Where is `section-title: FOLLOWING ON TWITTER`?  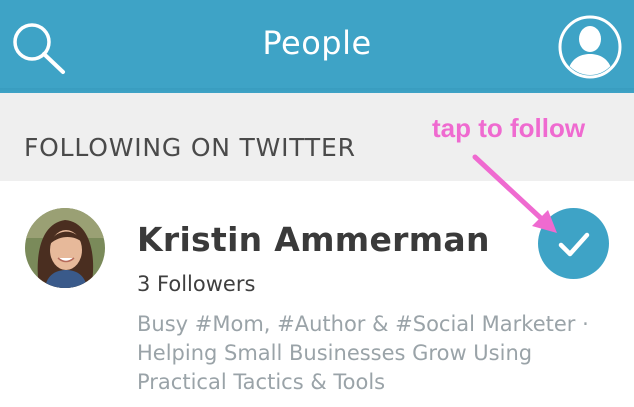 section-title: FOLLOWING ON TWITTER is located at coordinates (190, 147).